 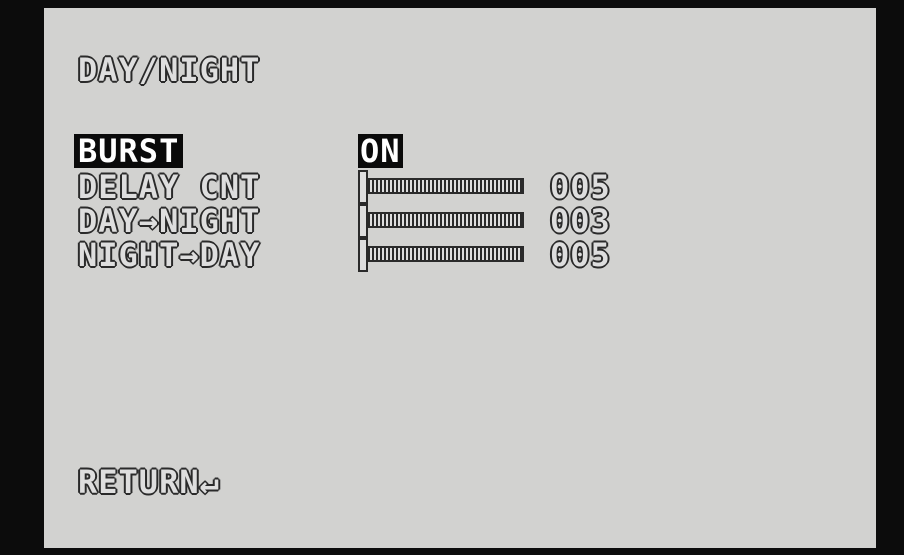 What do you see at coordinates (169, 70) in the screenshot?
I see `menu-title: DAY/NIGHT` at bounding box center [169, 70].